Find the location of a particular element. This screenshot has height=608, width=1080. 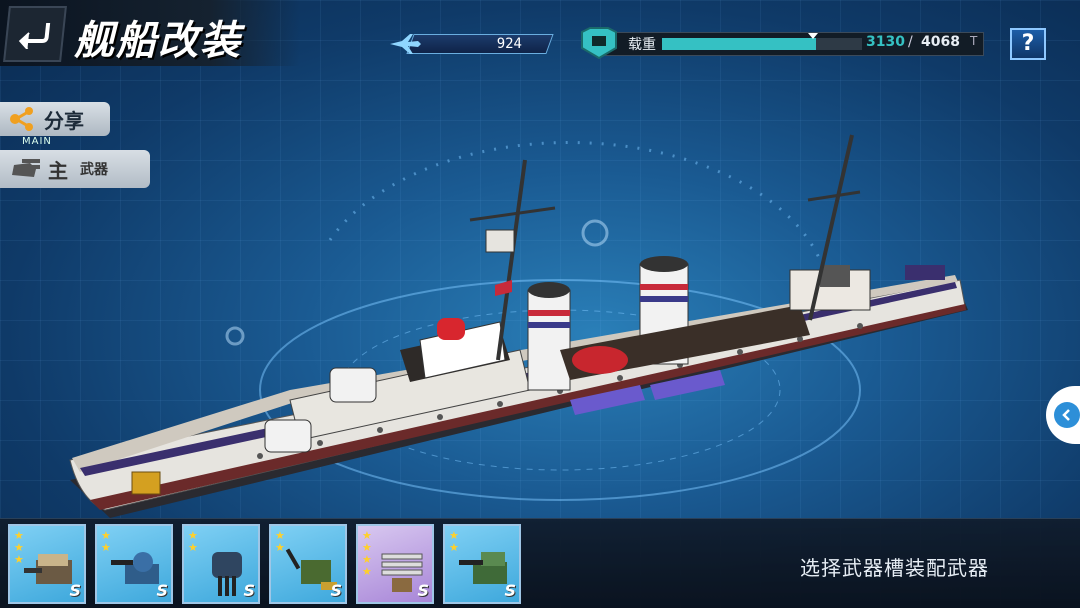

load-unit: T is located at coordinates (974, 41).